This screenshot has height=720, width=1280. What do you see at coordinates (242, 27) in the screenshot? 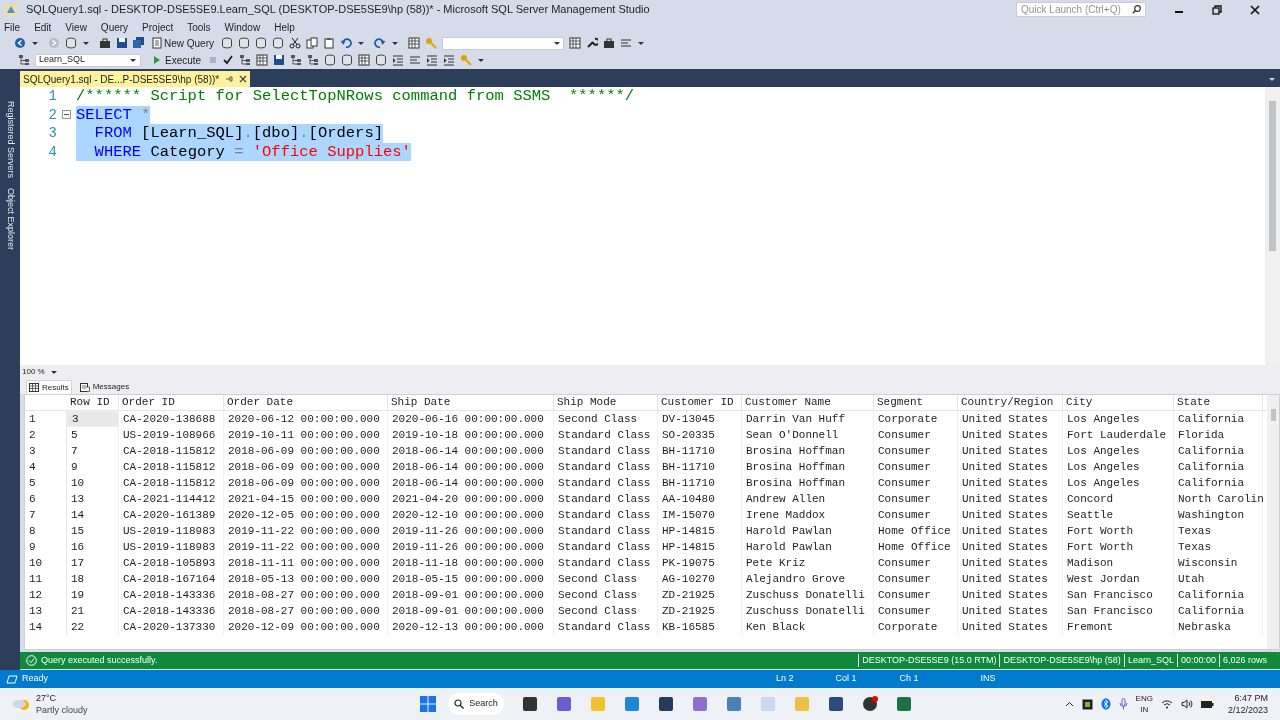
I see `menu-item: Window` at bounding box center [242, 27].